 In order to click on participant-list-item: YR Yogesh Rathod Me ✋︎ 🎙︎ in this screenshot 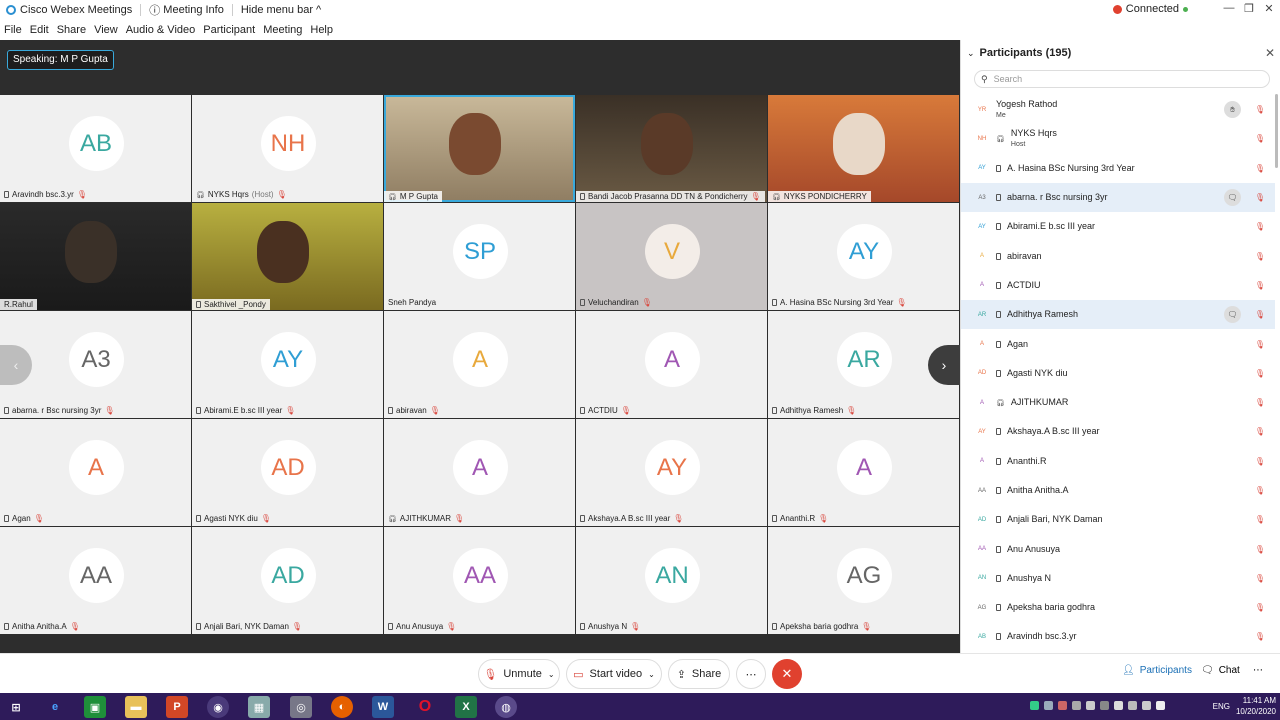, I will do `click(1118, 109)`.